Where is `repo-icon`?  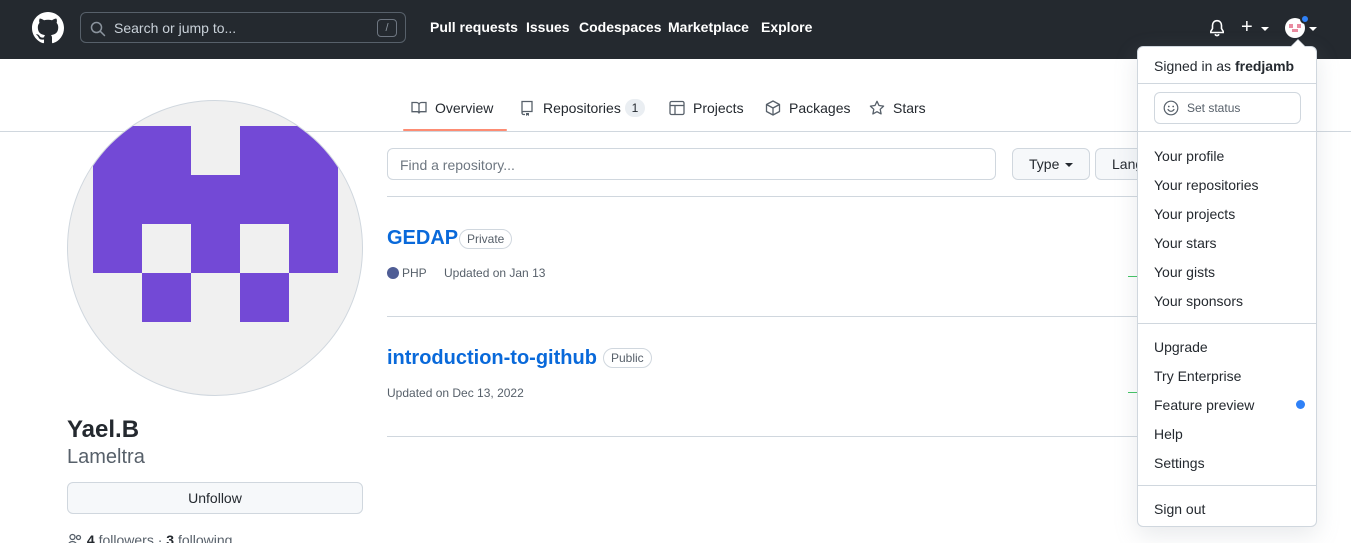 repo-icon is located at coordinates (527, 108).